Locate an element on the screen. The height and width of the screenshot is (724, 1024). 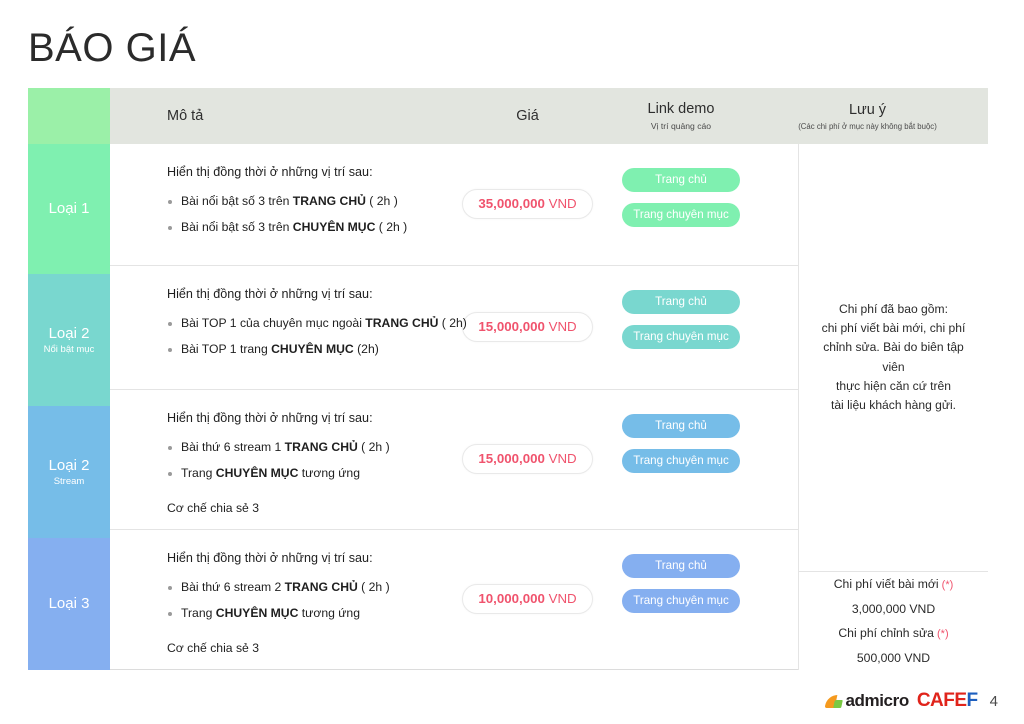
note-line: Chi phí viết bài mới (*) is located at coordinates (893, 584).